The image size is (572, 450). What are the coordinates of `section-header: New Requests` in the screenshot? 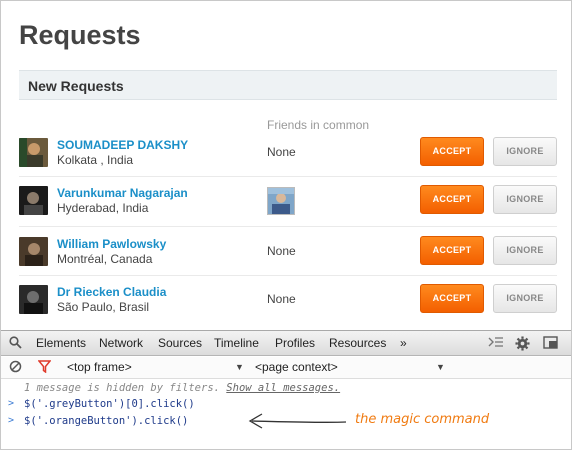 It's located at (288, 85).